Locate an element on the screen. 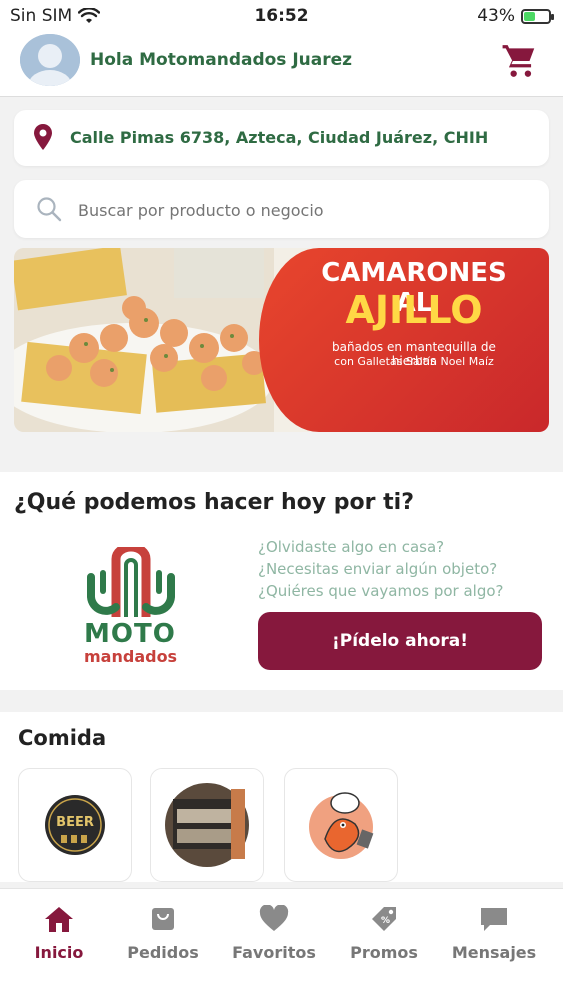 The image size is (563, 1001). cart-icon is located at coordinates (520, 61).